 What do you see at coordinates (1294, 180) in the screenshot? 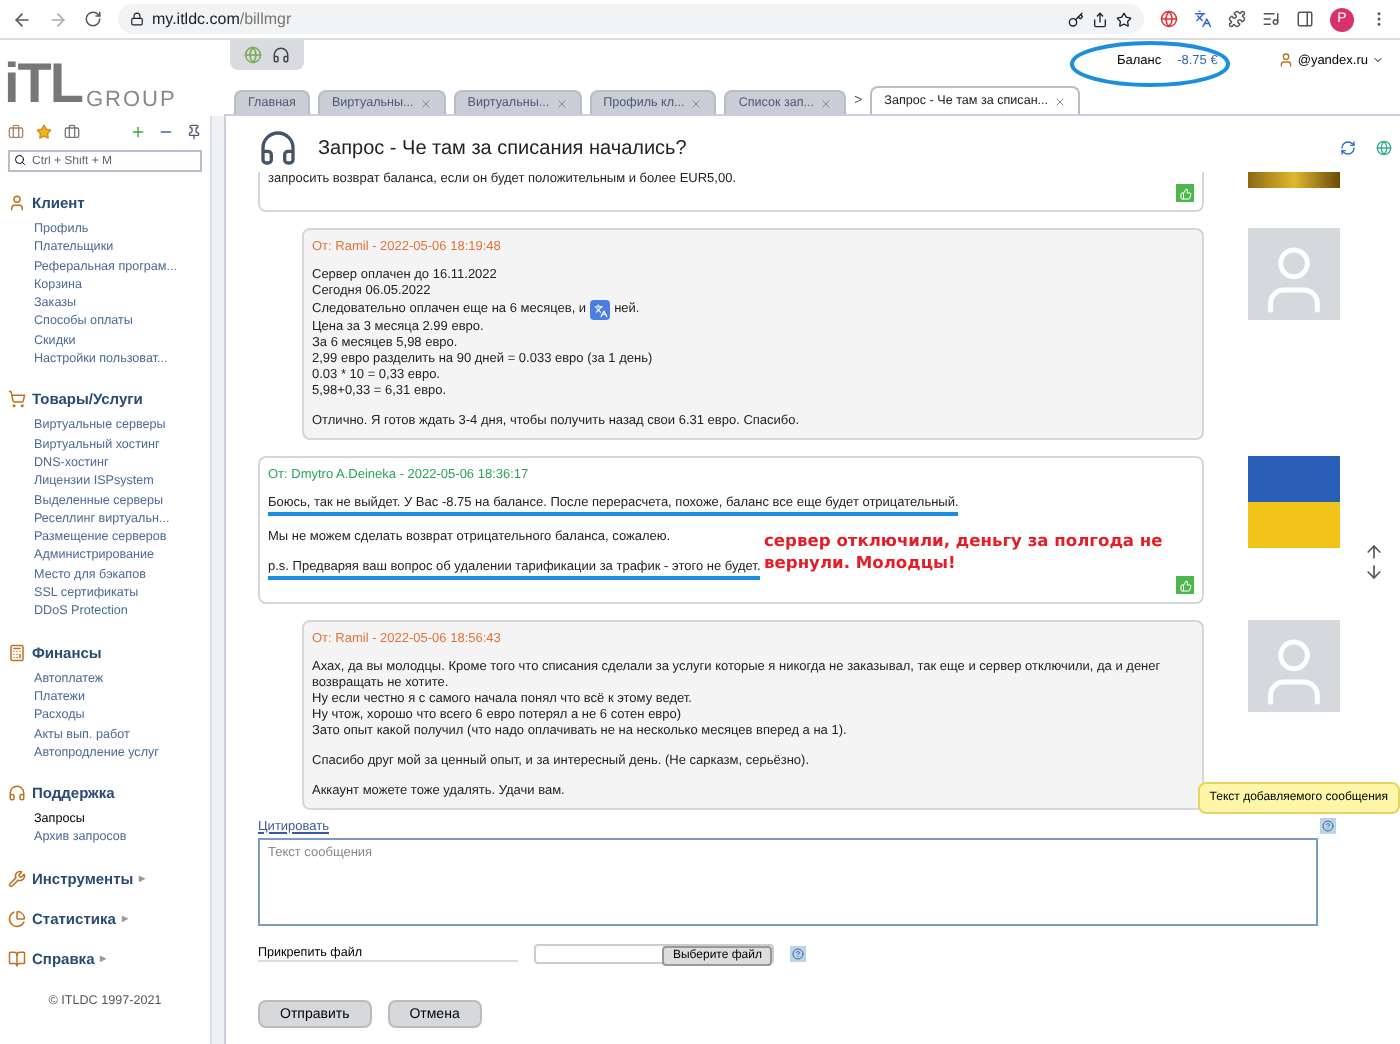
I see `avatar-placeholder` at bounding box center [1294, 180].